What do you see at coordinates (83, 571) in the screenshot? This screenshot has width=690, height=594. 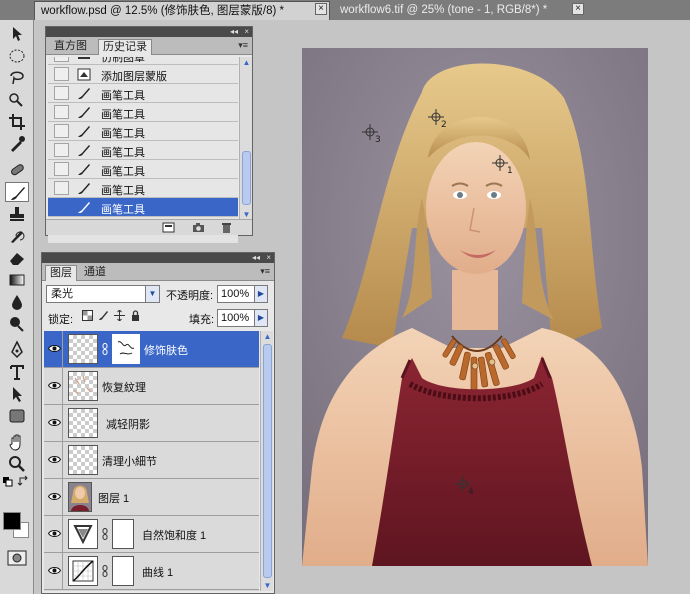 I see `curves-adjustment-icon` at bounding box center [83, 571].